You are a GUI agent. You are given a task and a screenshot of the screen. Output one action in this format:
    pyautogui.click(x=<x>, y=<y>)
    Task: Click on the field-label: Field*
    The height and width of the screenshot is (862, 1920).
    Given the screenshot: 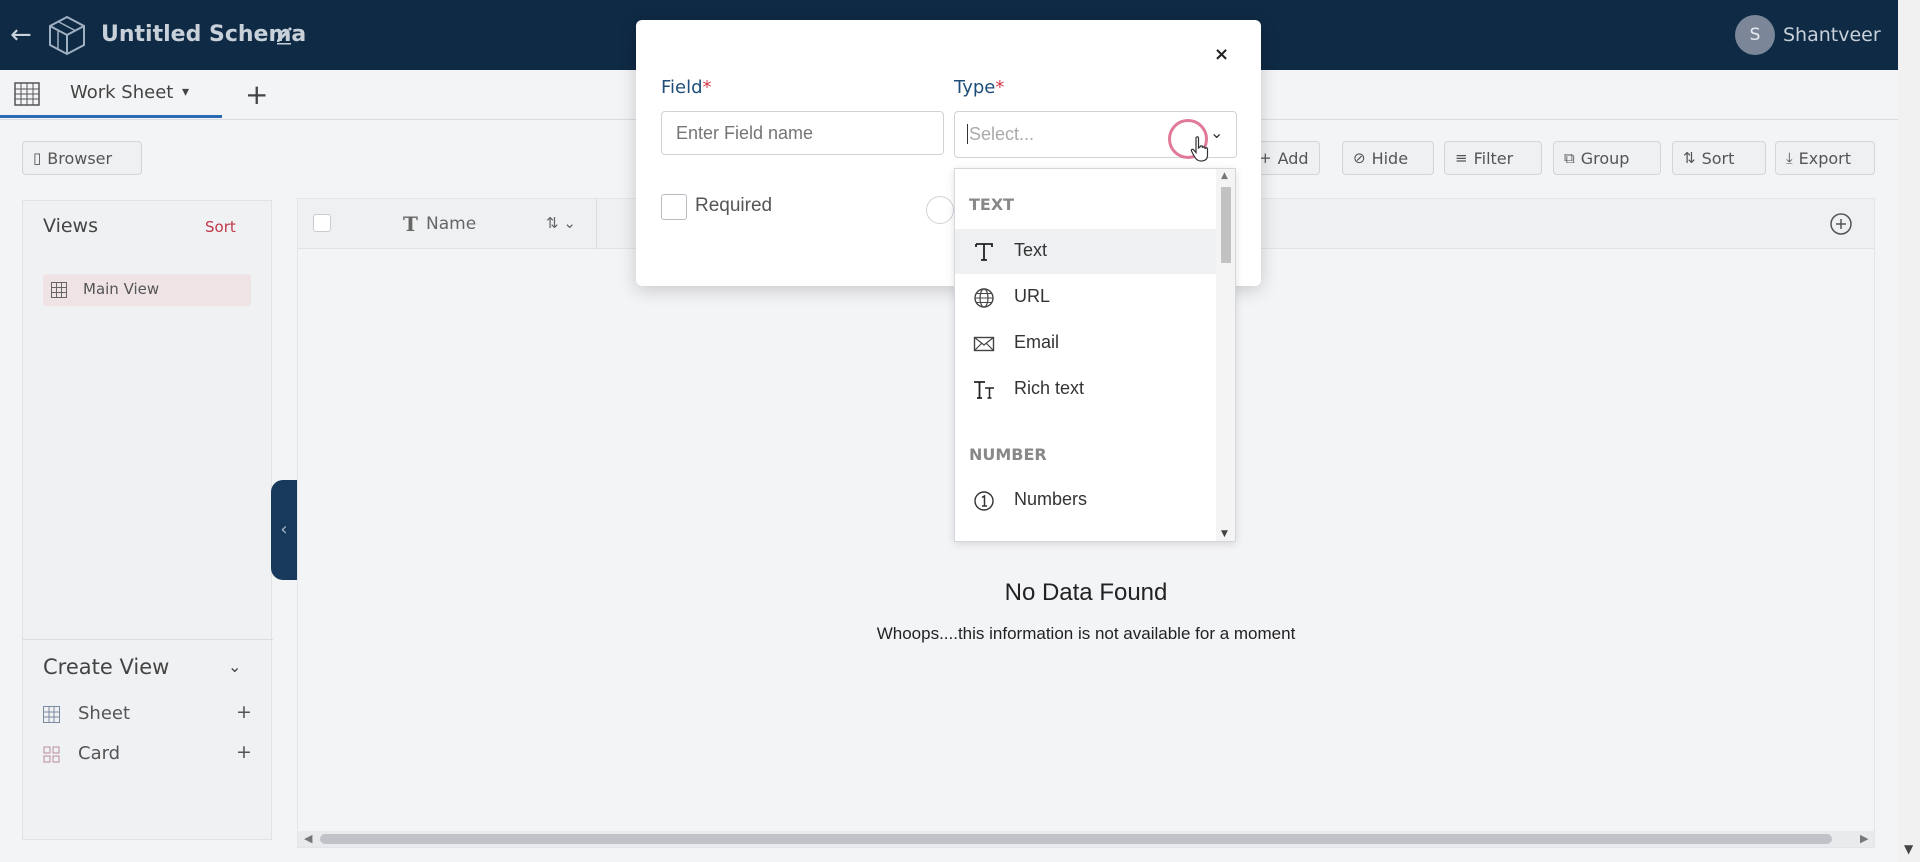 What is the action you would take?
    pyautogui.click(x=686, y=87)
    